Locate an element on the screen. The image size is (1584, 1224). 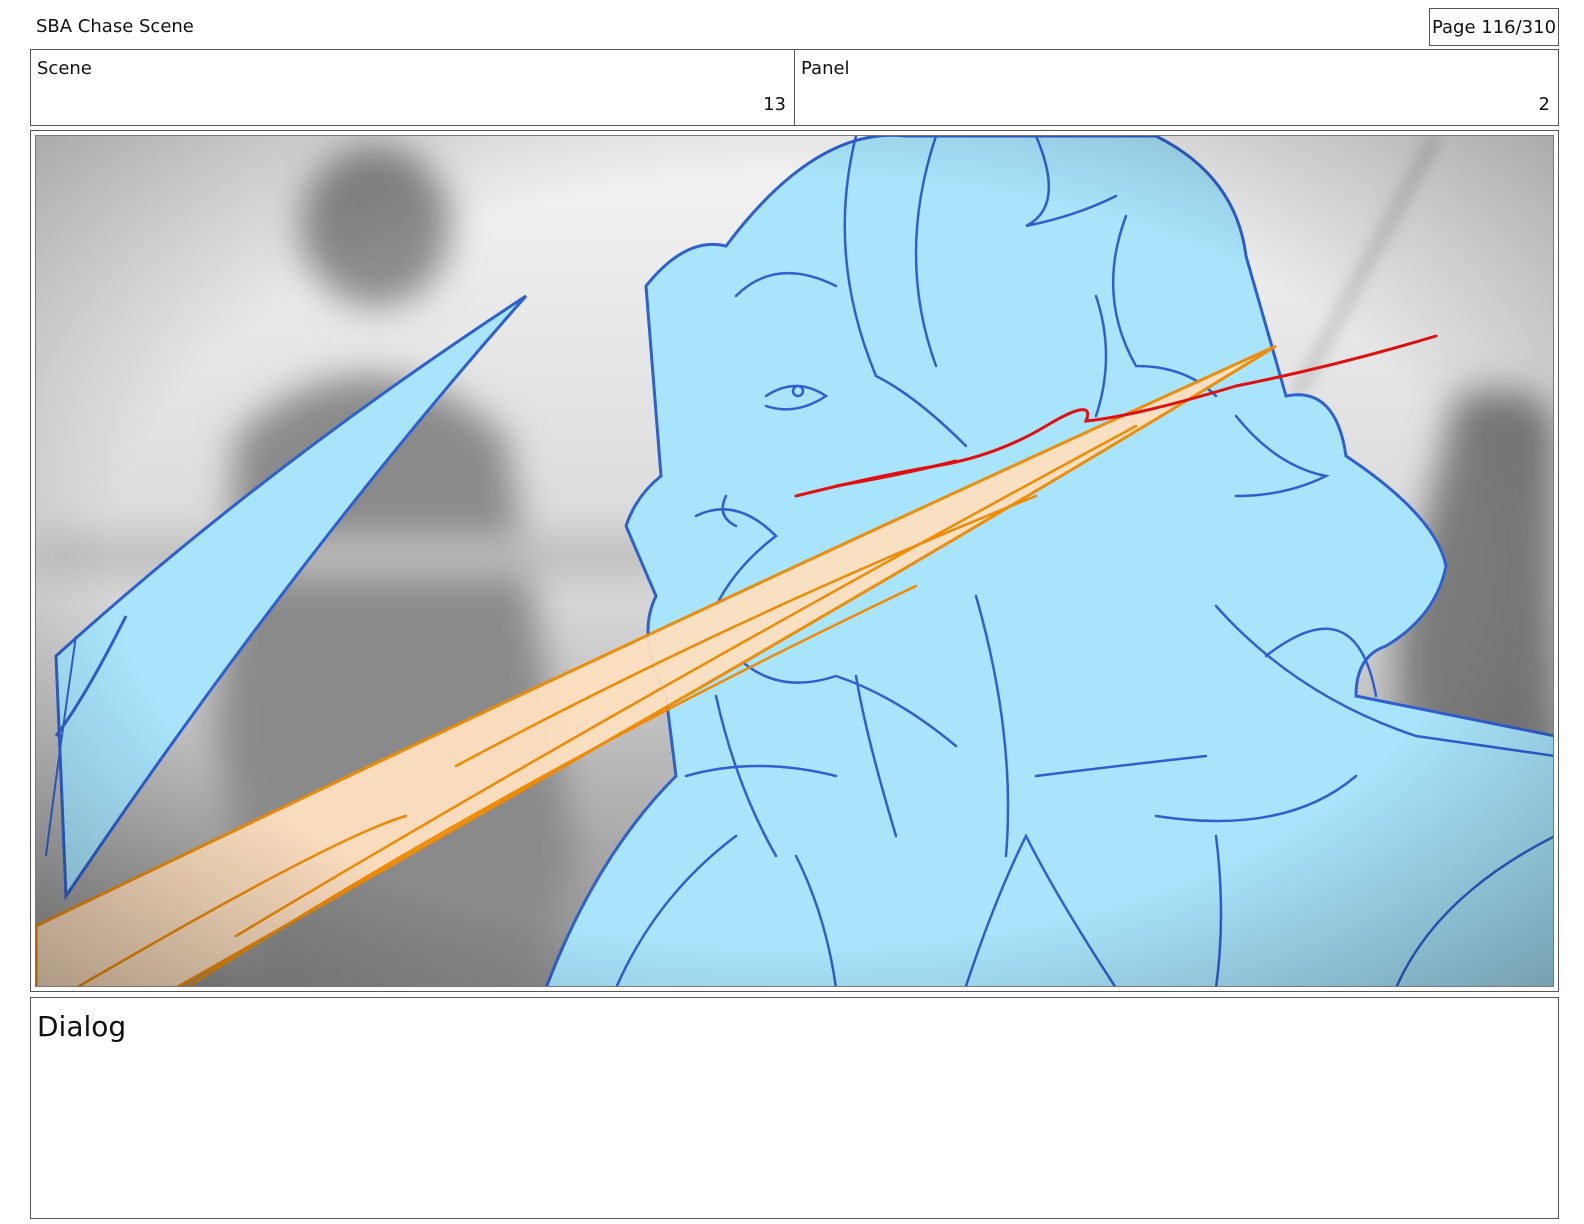
document-title: SBA Chase Scene is located at coordinates (115, 26).